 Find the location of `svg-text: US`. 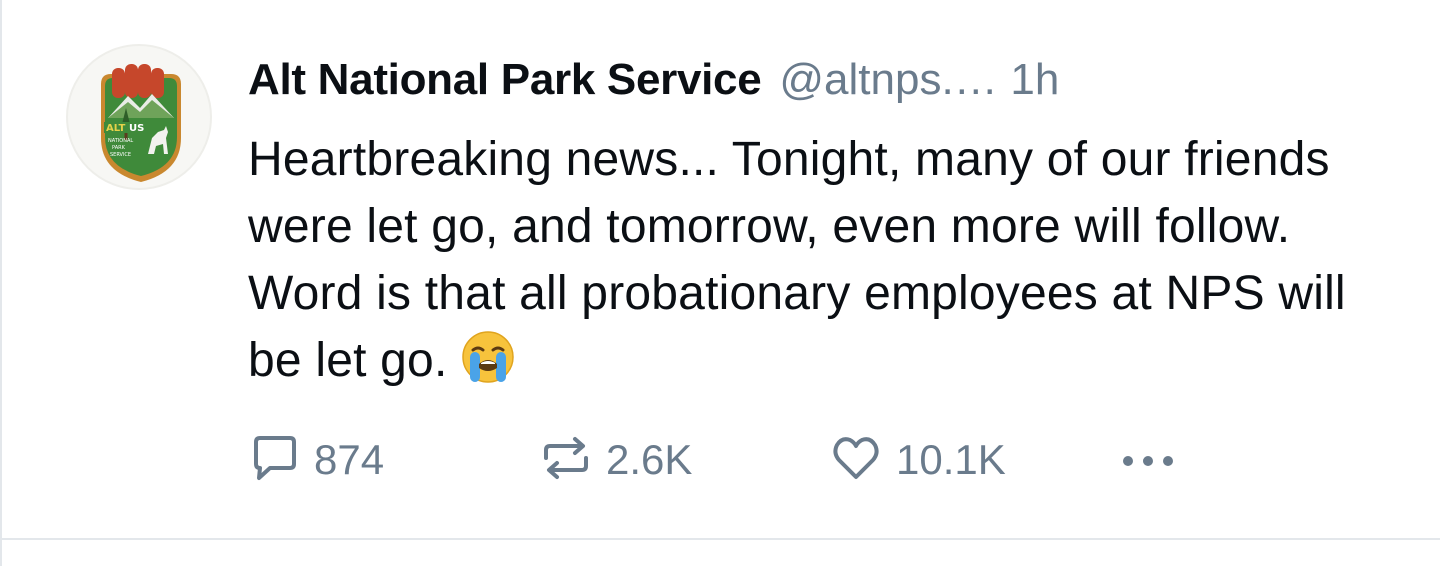

svg-text: US is located at coordinates (136, 128).